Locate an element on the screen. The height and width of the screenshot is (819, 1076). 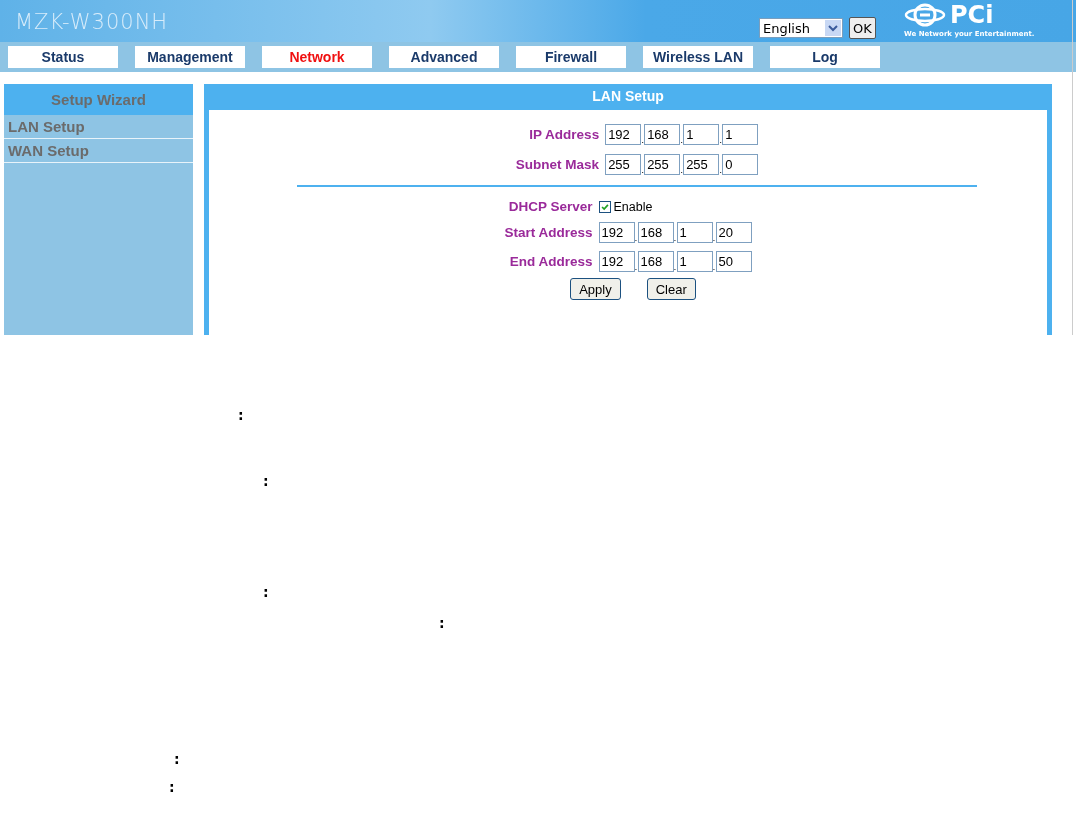
sidebar-title: Setup Wizard is located at coordinates (98, 99).